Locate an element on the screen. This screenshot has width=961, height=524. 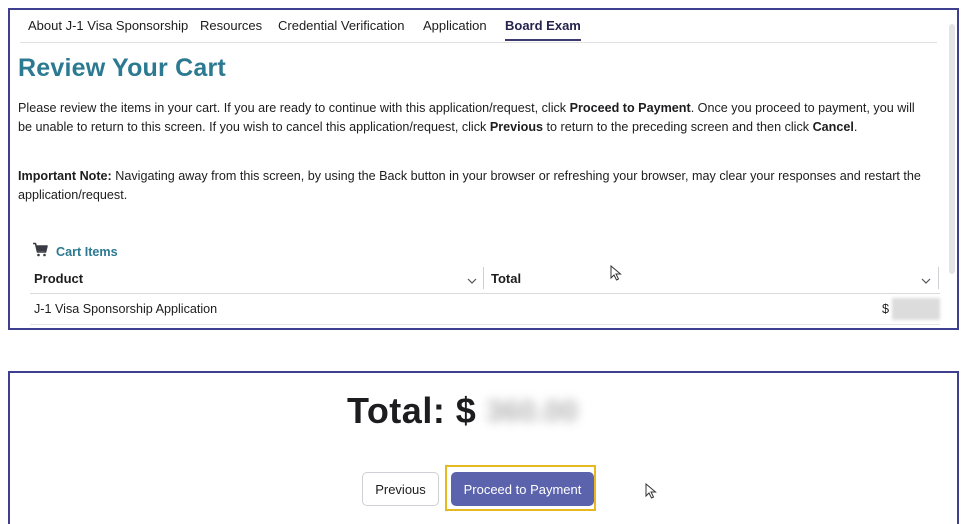
instructions-proceed-term: Proceed to Payment is located at coordinates (630, 108).